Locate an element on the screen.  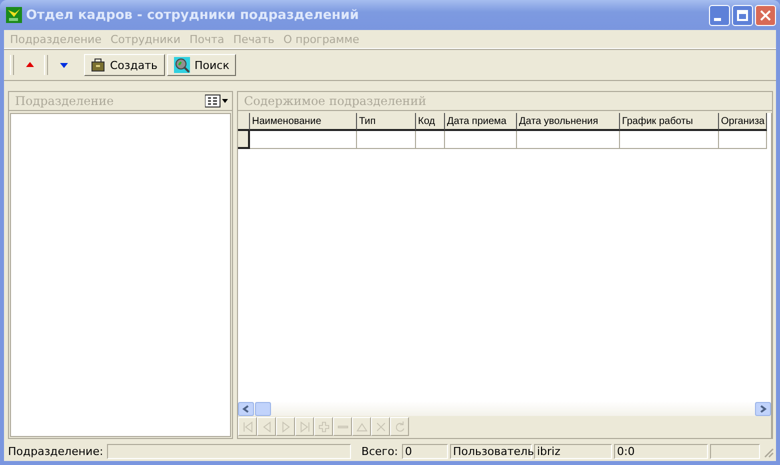
status-label: Всего: is located at coordinates (379, 451).